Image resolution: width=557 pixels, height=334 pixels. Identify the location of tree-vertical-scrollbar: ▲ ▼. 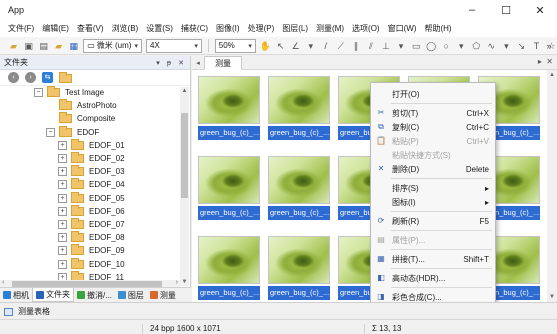
(184, 186).